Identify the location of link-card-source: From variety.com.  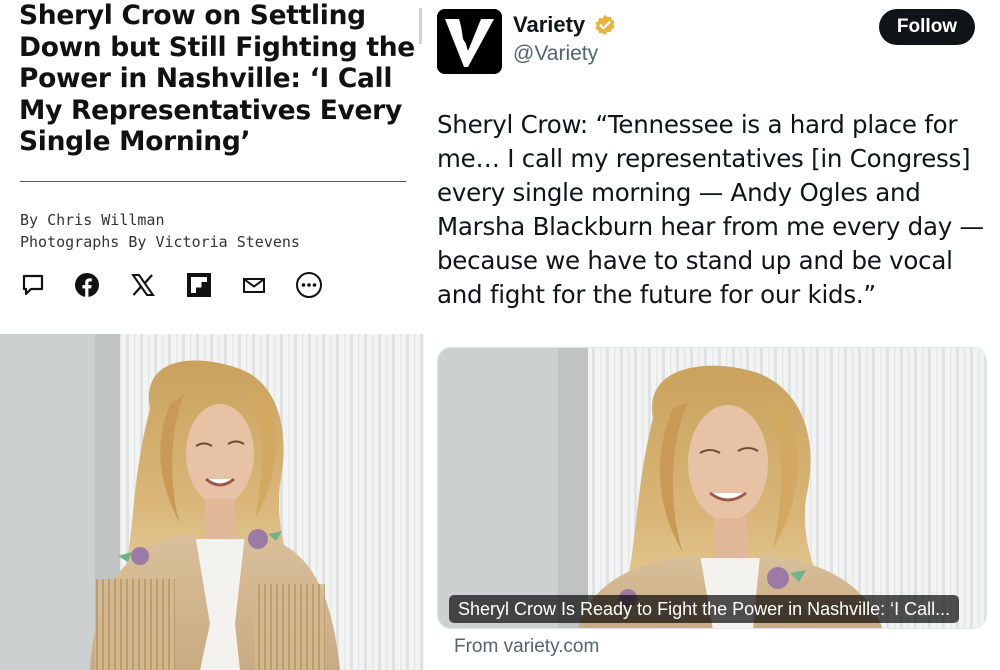
(526, 647).